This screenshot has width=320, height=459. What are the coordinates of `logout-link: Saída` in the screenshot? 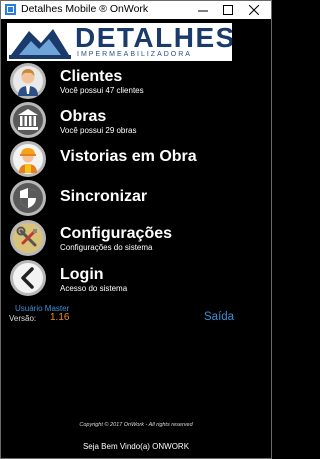 It's located at (219, 317).